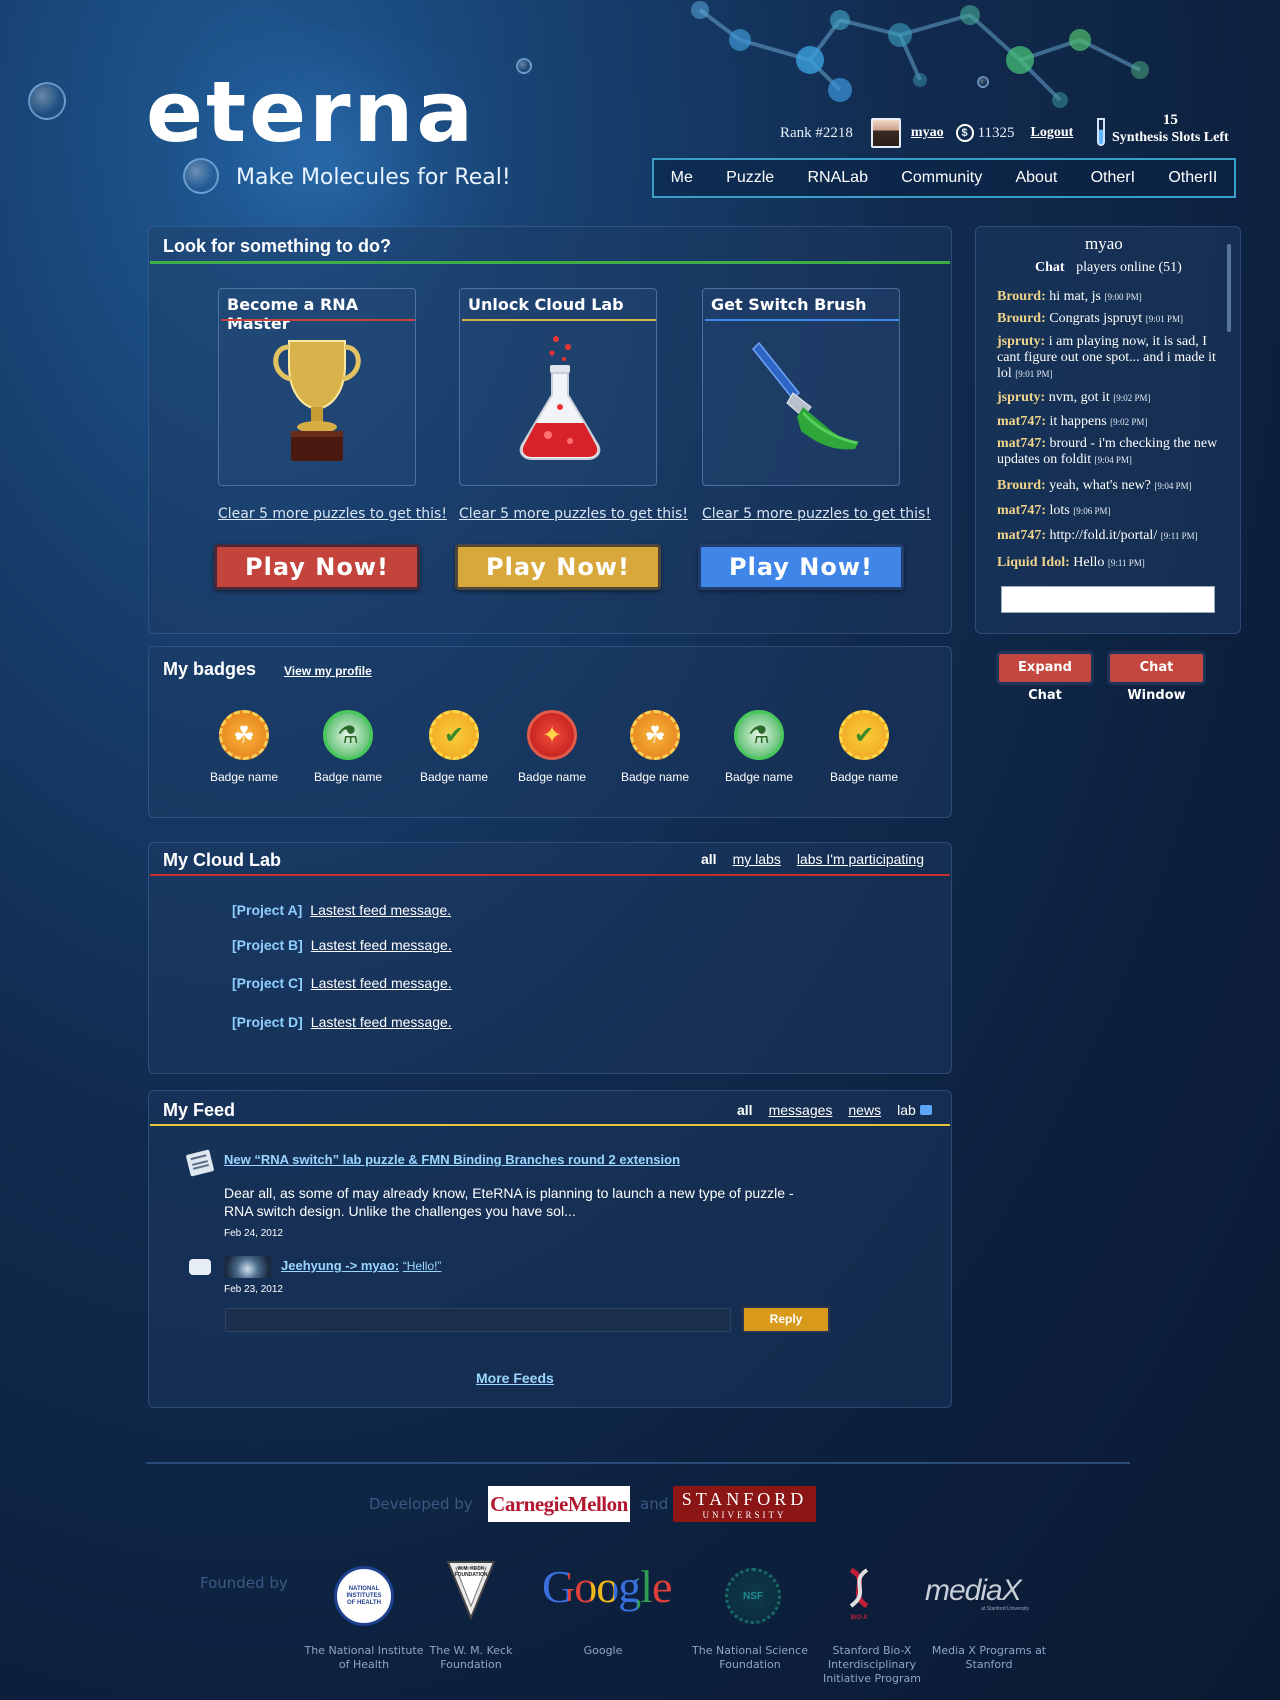  I want to click on biox-logo: BIO-X, so click(859, 1595).